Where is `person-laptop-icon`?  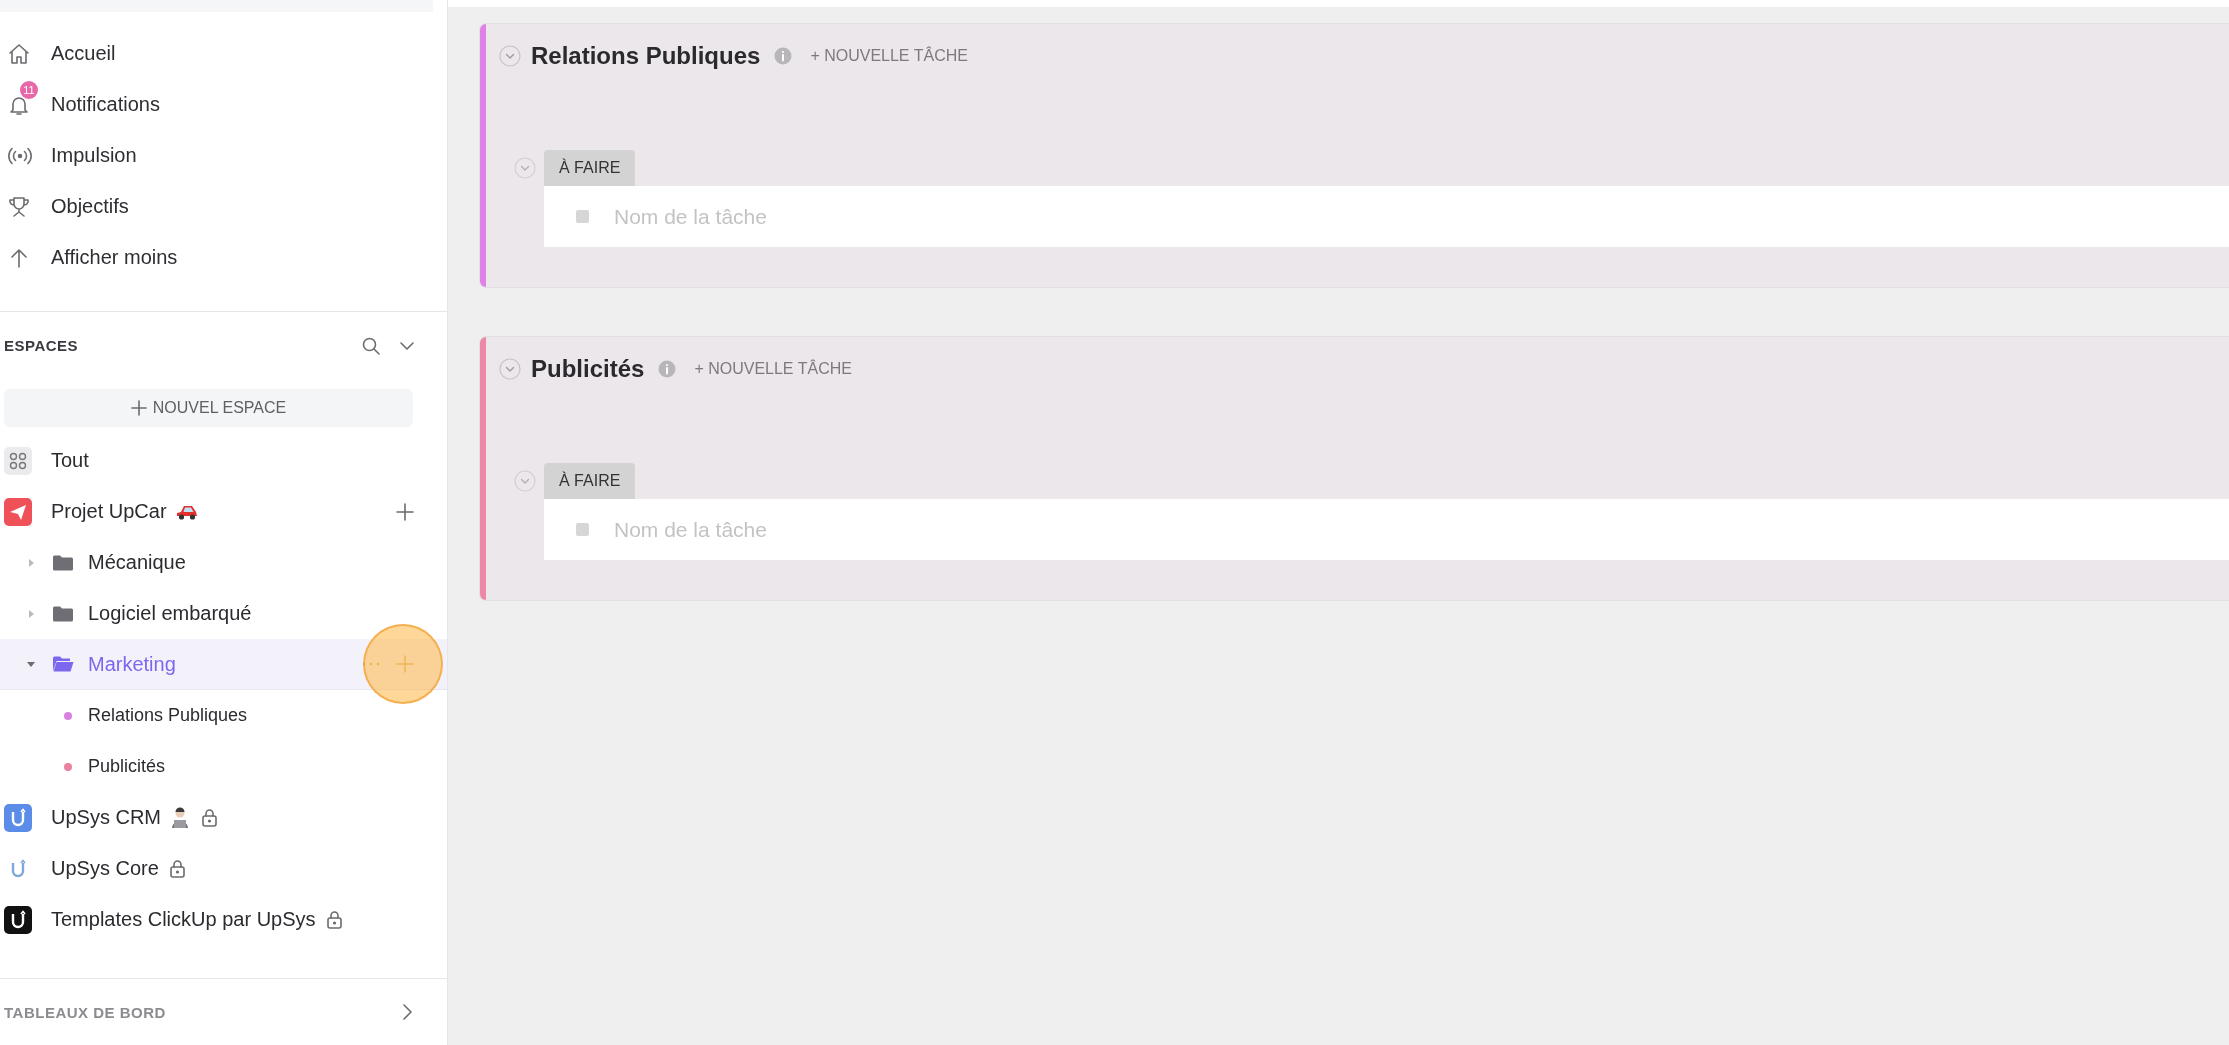 person-laptop-icon is located at coordinates (180, 817).